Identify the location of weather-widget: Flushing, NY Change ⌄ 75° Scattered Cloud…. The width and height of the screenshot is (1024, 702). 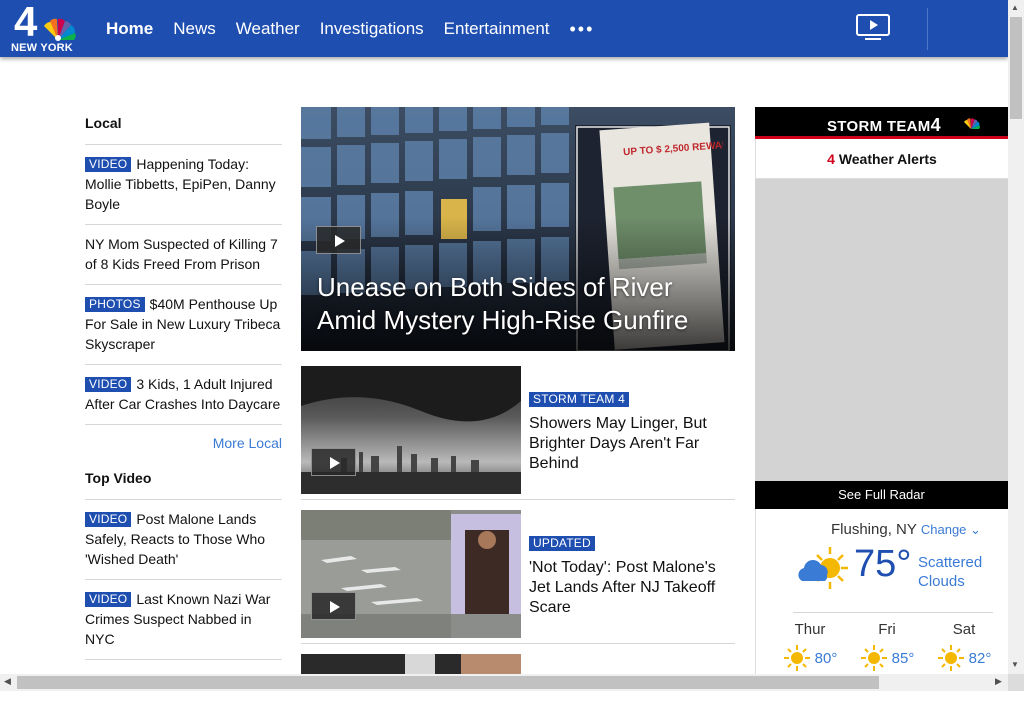
(881, 594).